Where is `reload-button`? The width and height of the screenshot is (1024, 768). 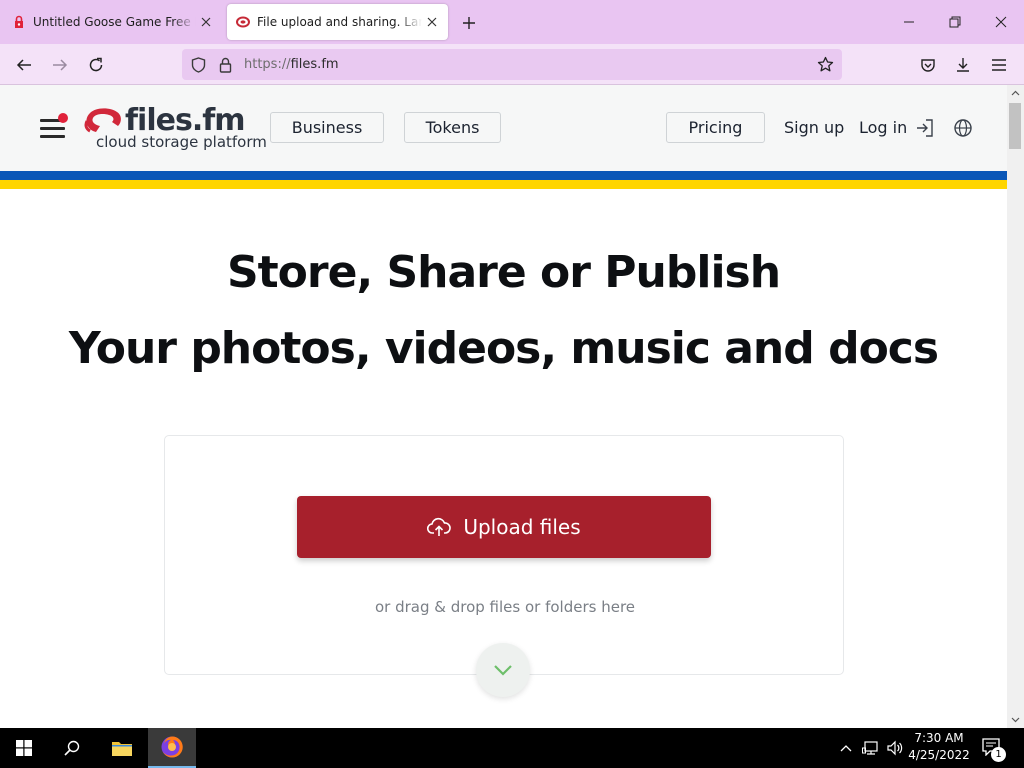
reload-button is located at coordinates (96, 65).